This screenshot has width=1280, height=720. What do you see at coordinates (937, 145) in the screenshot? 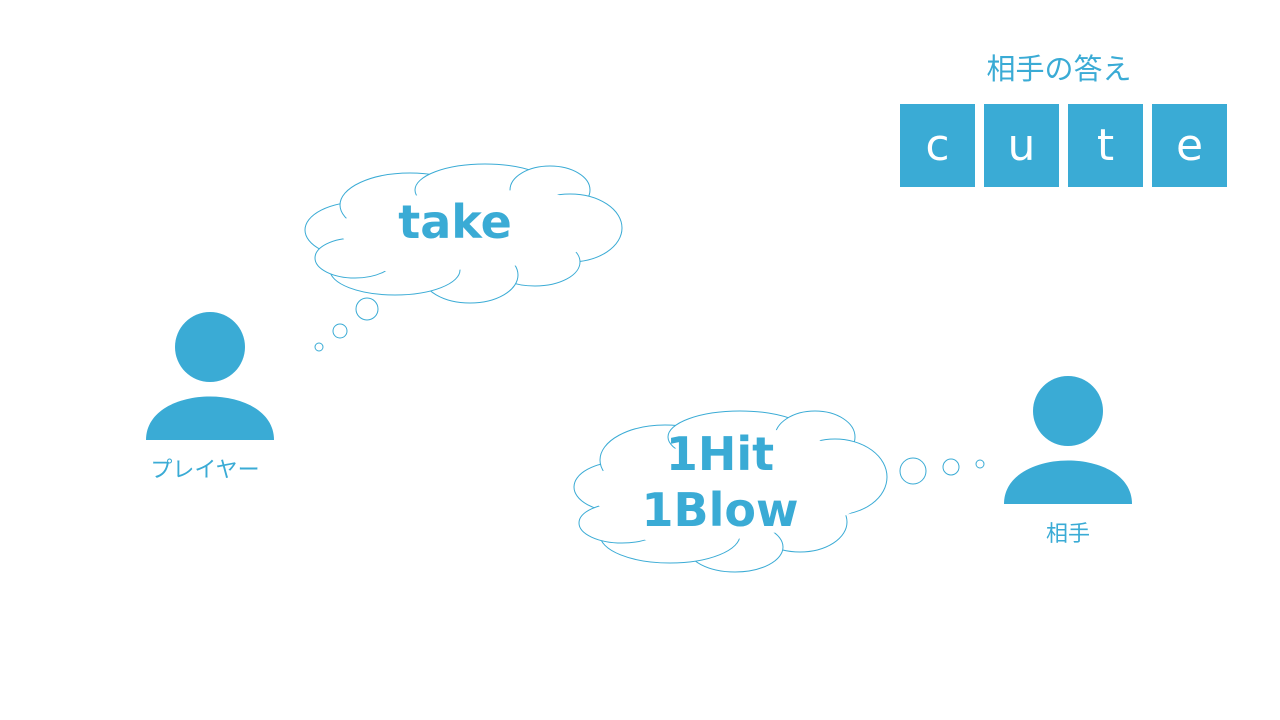
I see `answer-letter-tile: c` at bounding box center [937, 145].